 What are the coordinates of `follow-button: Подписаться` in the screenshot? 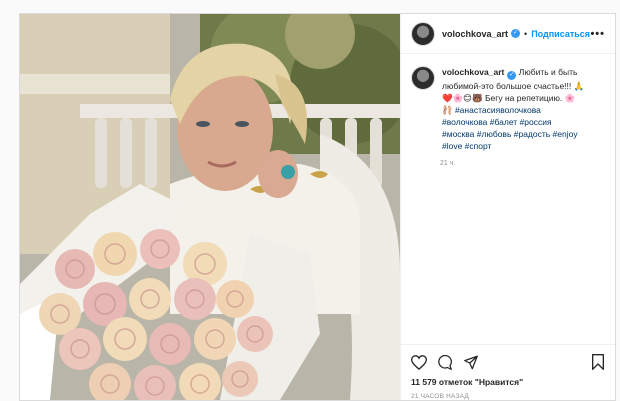 It's located at (560, 34).